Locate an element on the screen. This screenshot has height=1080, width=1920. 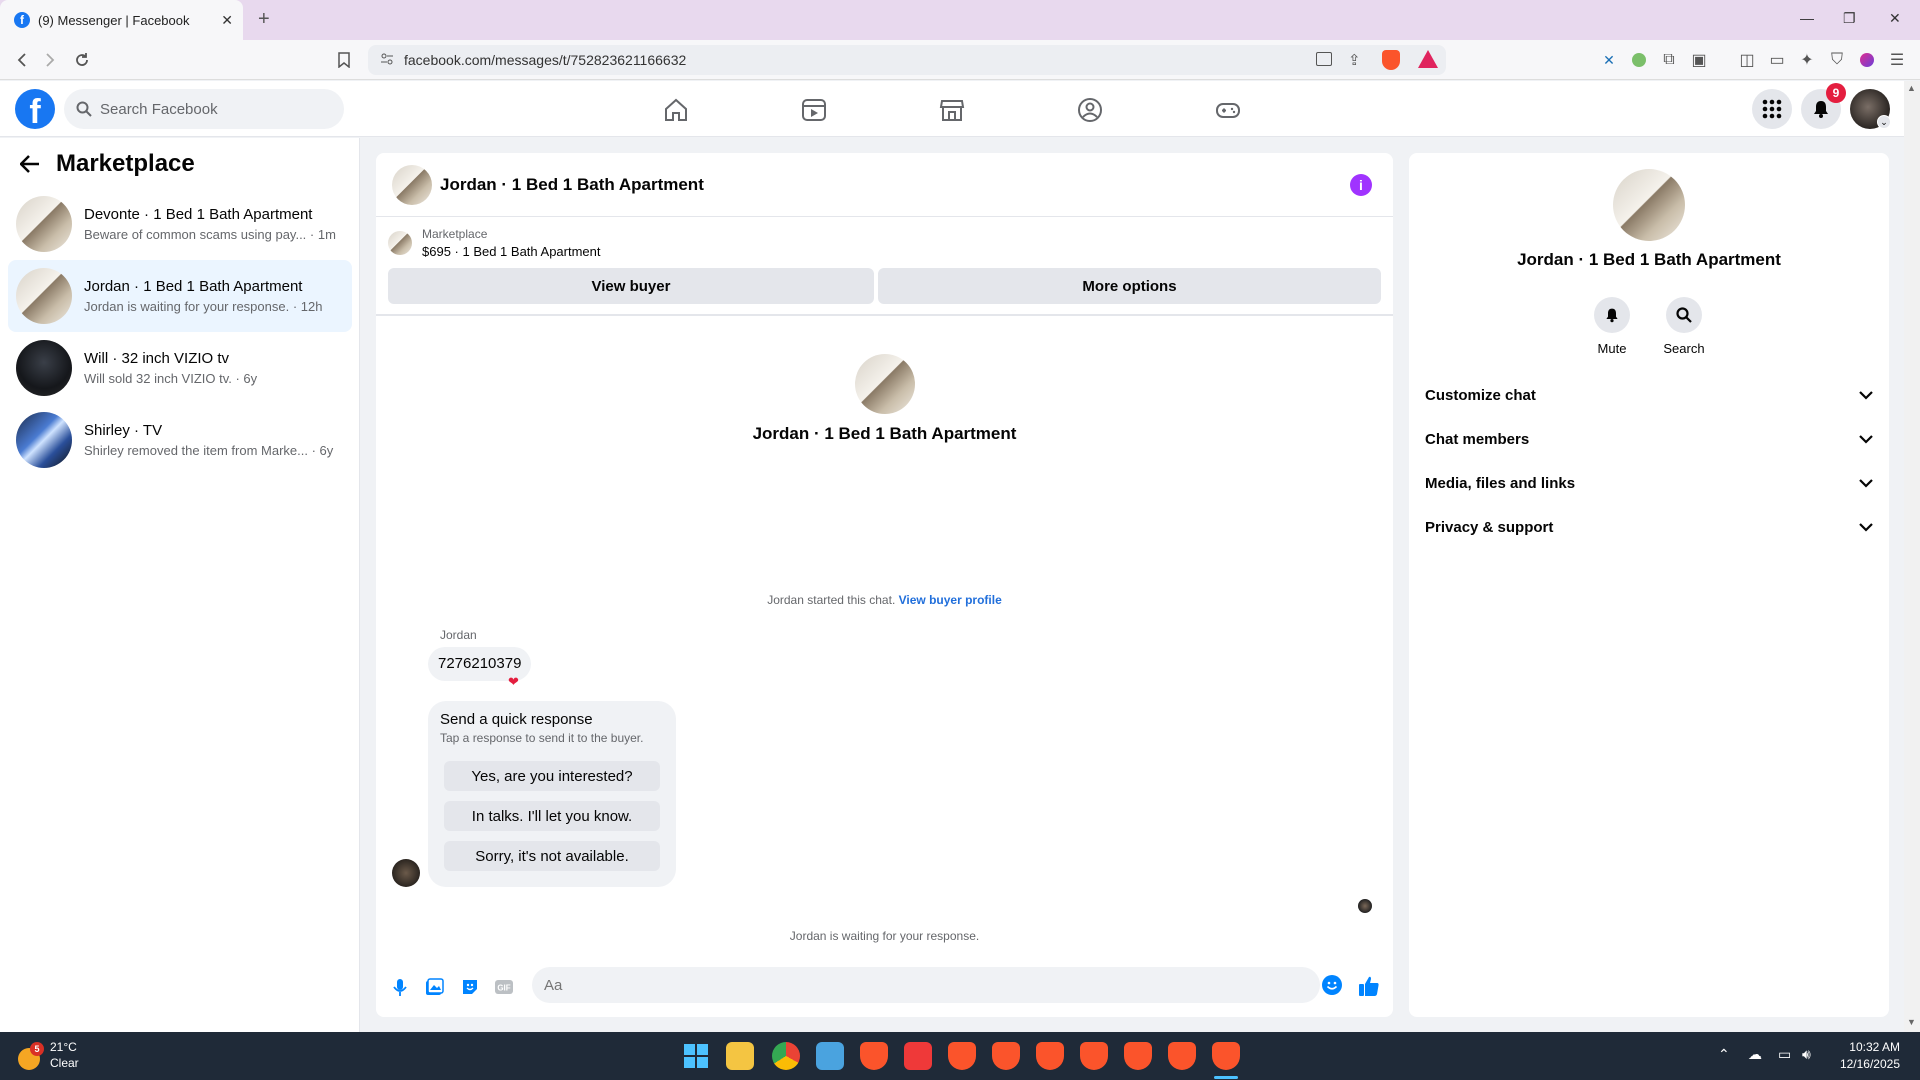
video-icon is located at coordinates (815, 111).